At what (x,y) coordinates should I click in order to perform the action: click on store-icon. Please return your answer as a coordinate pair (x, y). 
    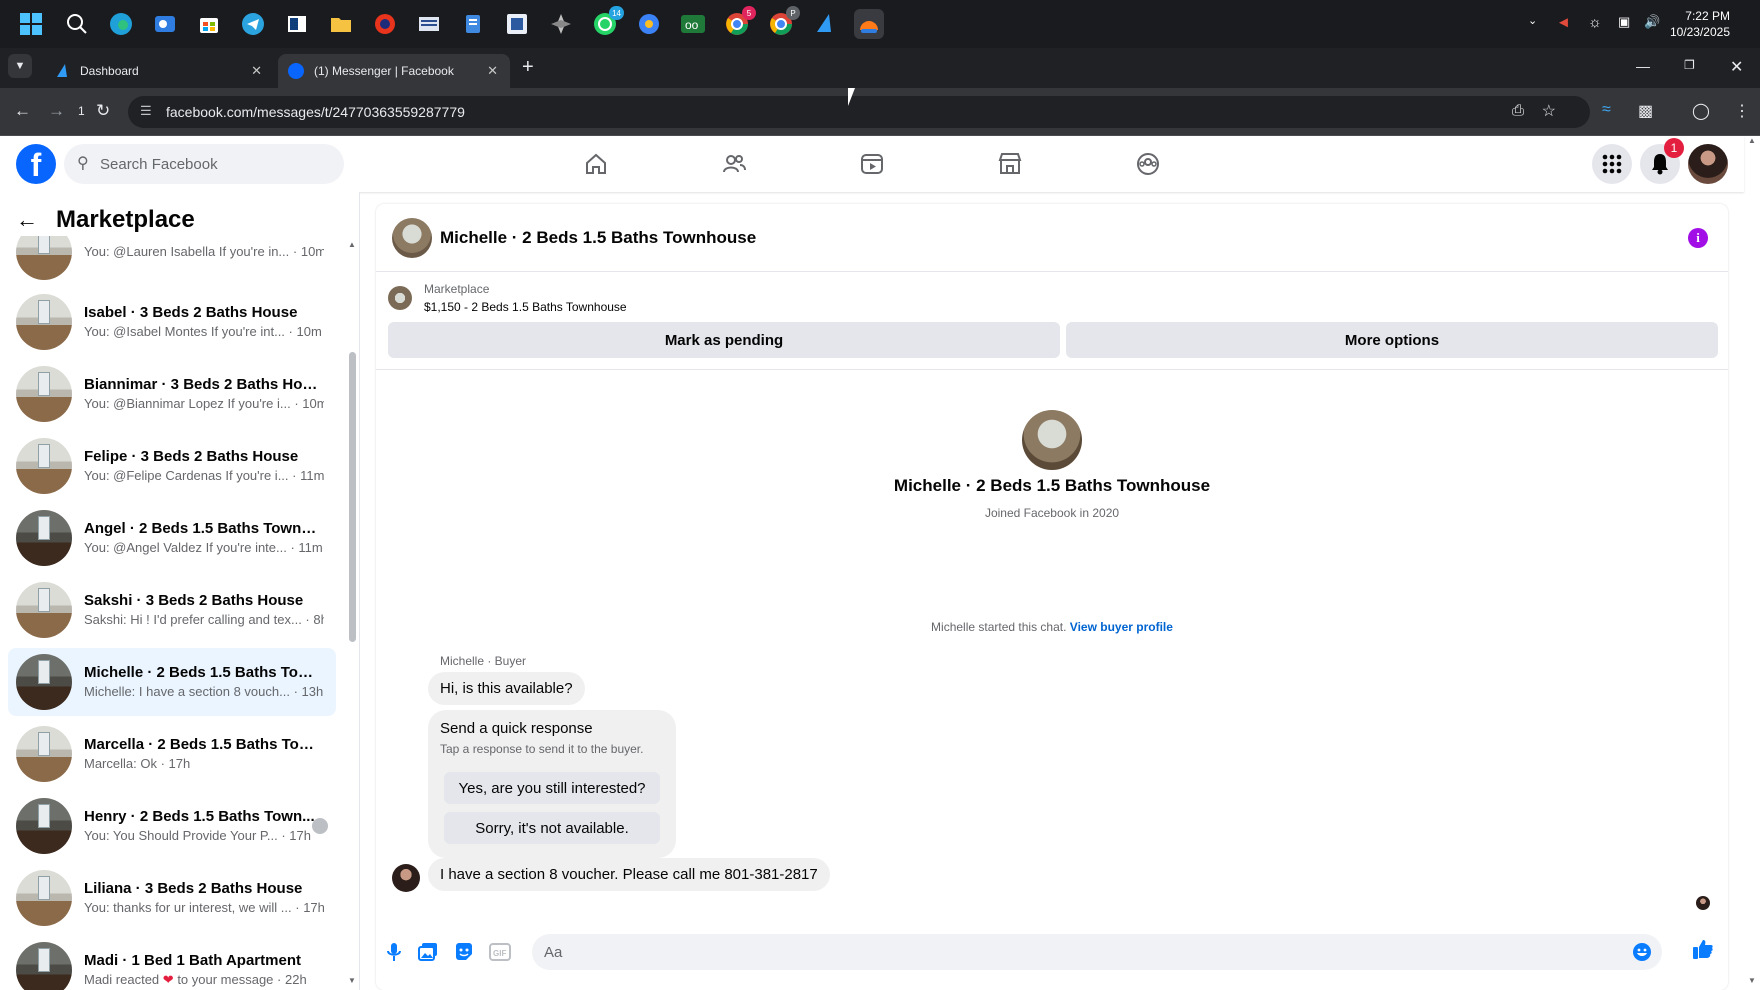
    Looking at the image, I should click on (209, 24).